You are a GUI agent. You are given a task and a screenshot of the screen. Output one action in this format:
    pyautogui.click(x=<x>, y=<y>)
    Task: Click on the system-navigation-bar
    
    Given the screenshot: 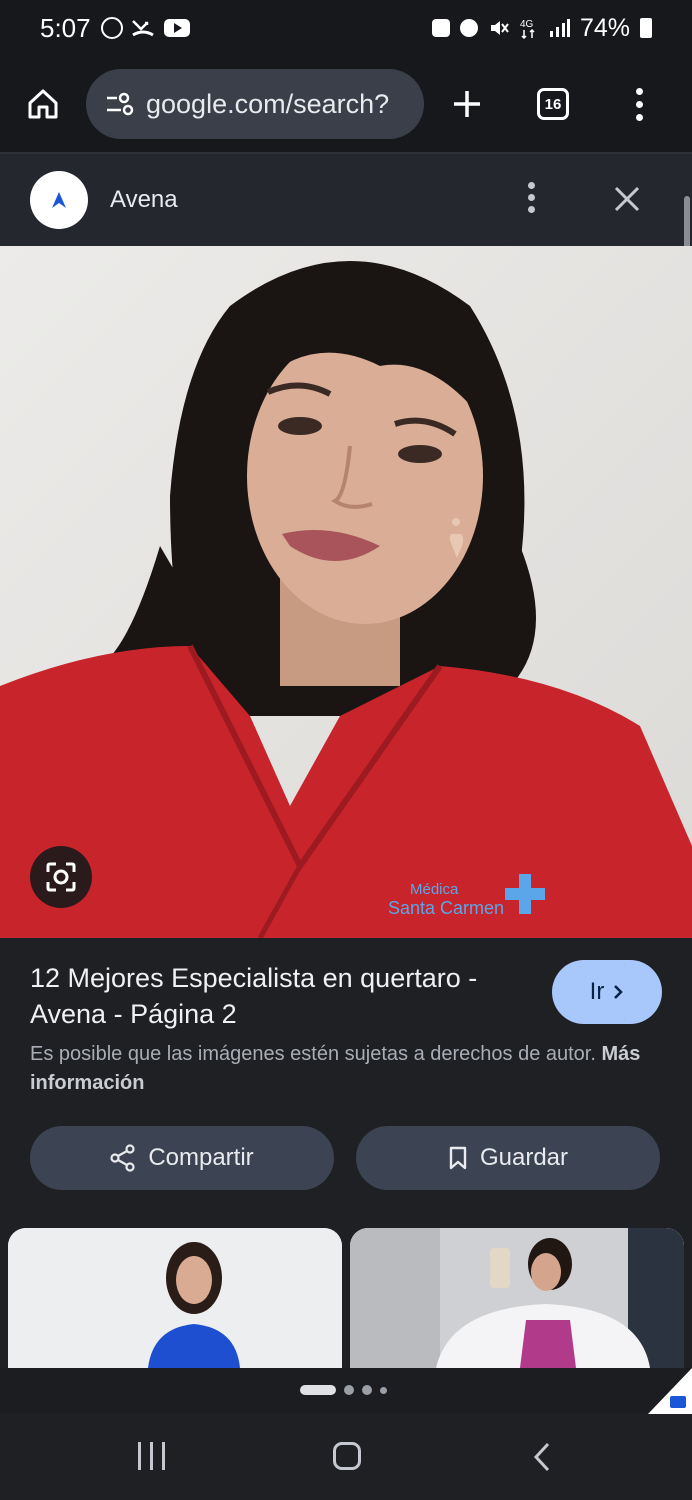 What is the action you would take?
    pyautogui.click(x=346, y=1457)
    